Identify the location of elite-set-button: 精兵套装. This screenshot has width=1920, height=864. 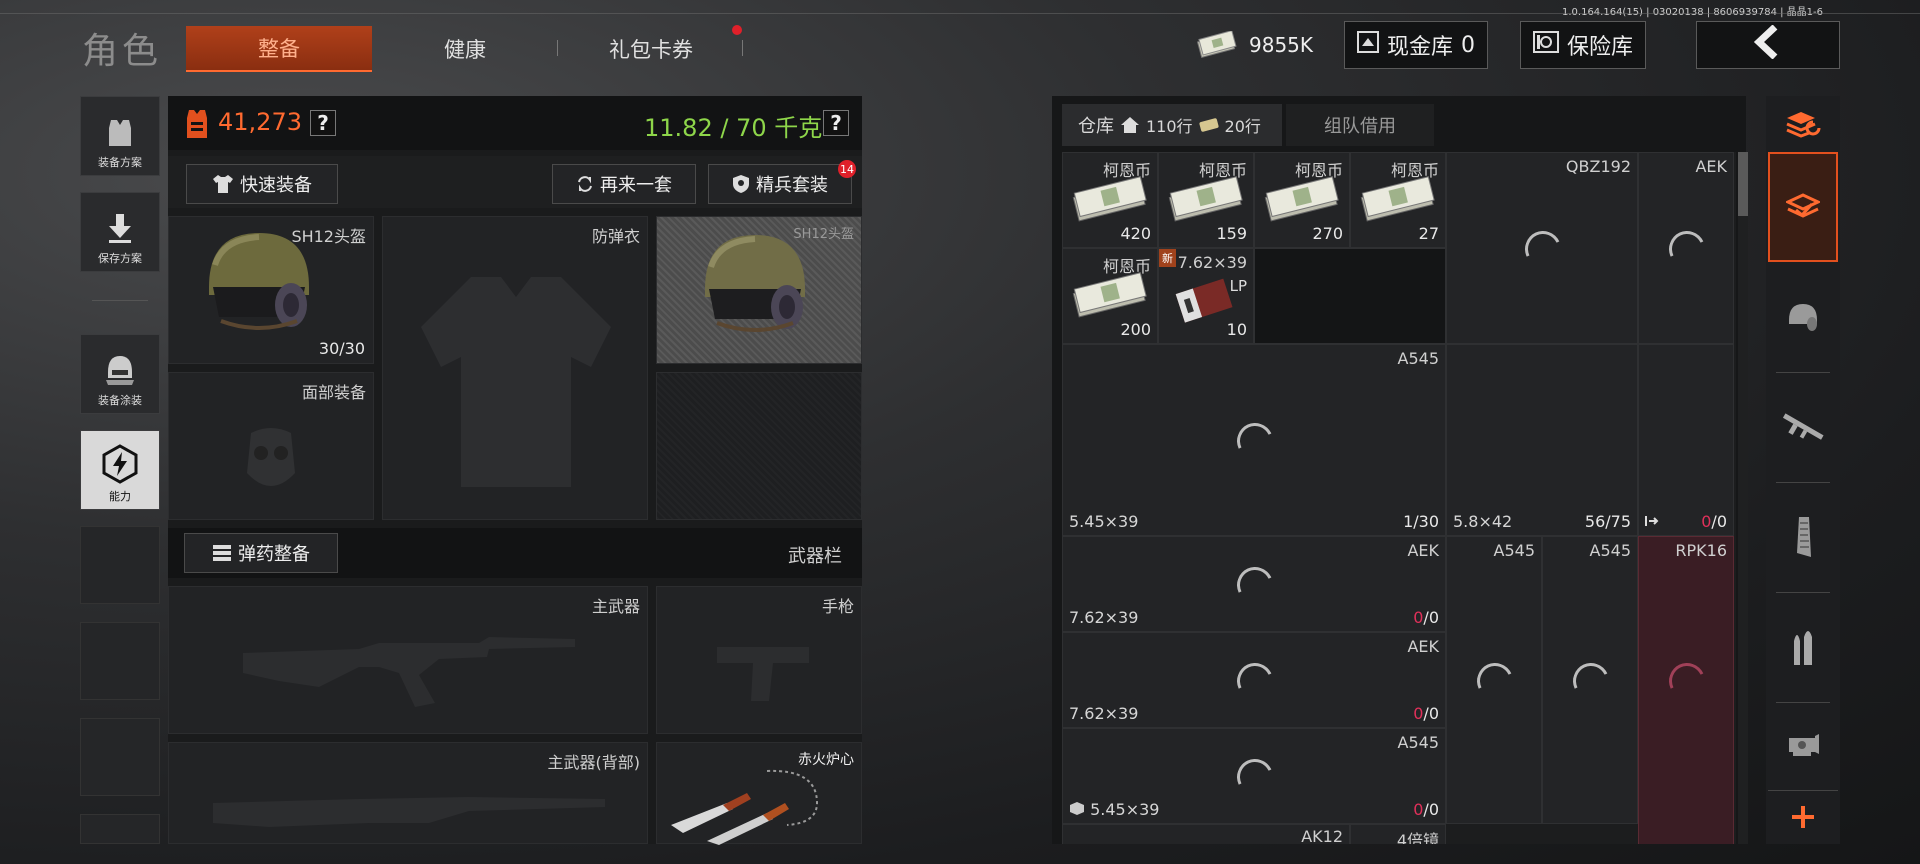
(780, 184).